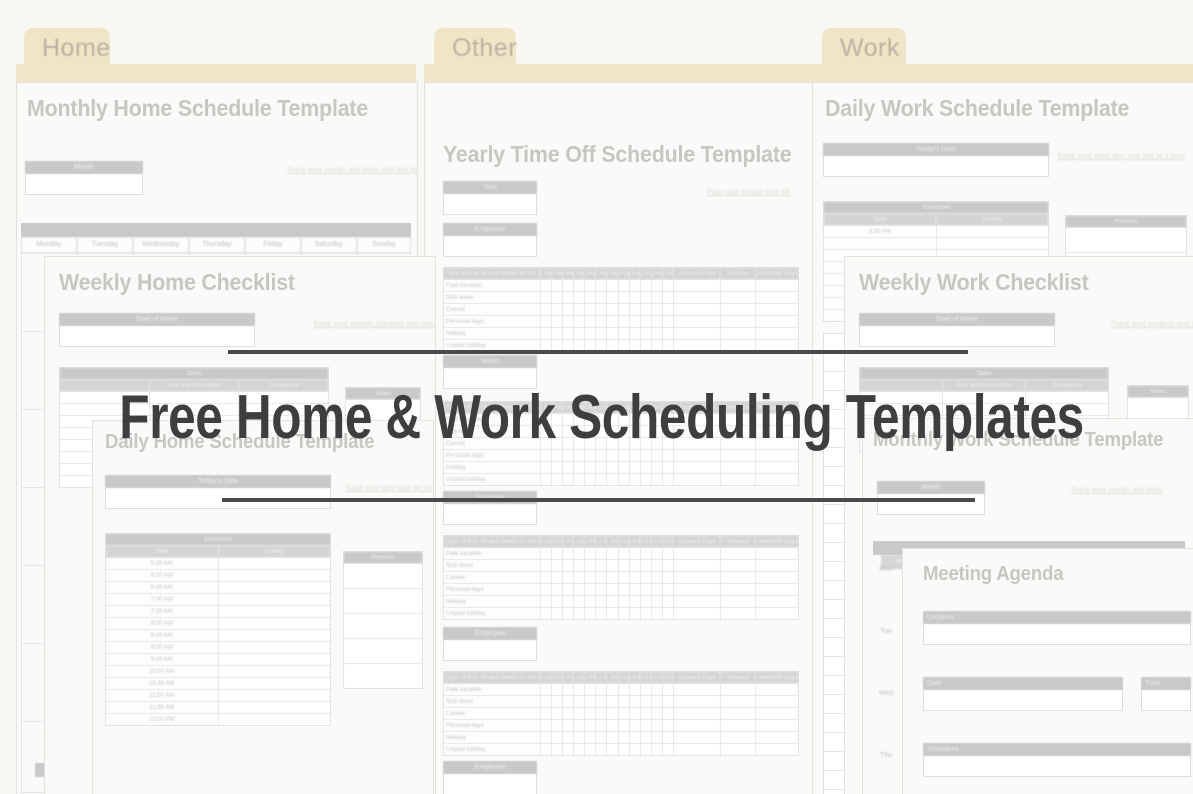  I want to click on yearly-timeoff-hint-link: Plan your annual time off, so click(748, 191).